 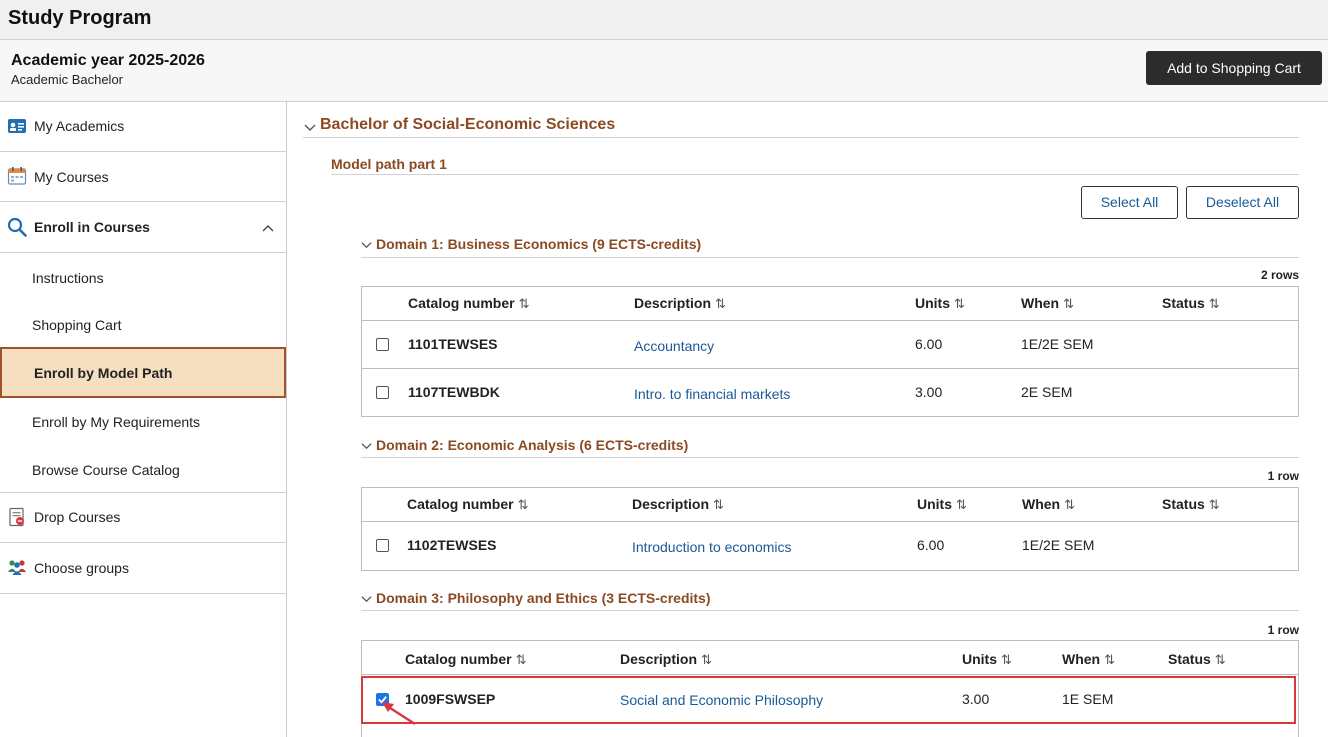 I want to click on sidebar-item-instructions: Instructions, so click(x=143, y=277).